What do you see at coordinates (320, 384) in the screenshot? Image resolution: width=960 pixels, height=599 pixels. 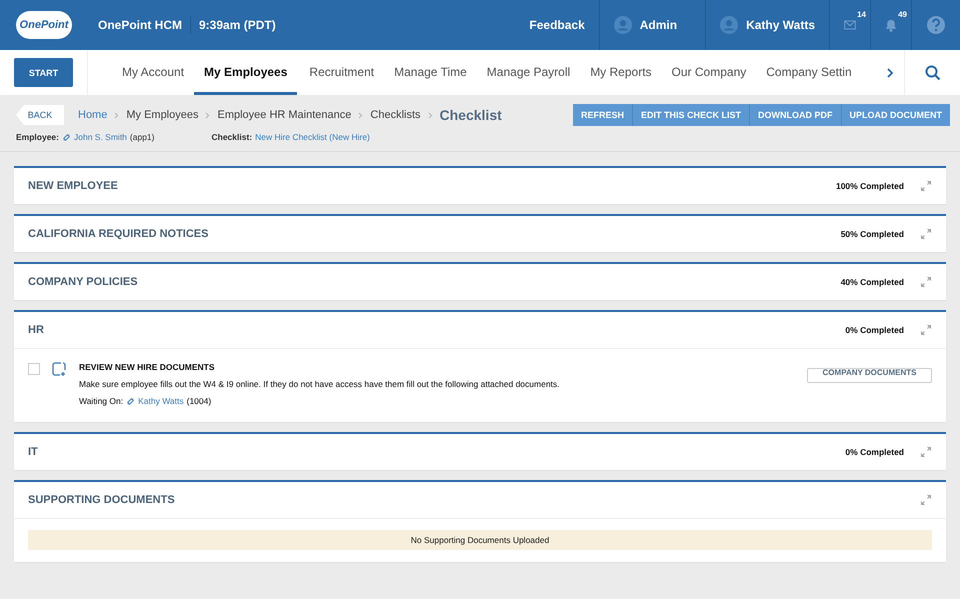 I see `task-description: Make sure employee fills out the W4 & I9 online. If they do not have access have them fill out the following attached documents.` at bounding box center [320, 384].